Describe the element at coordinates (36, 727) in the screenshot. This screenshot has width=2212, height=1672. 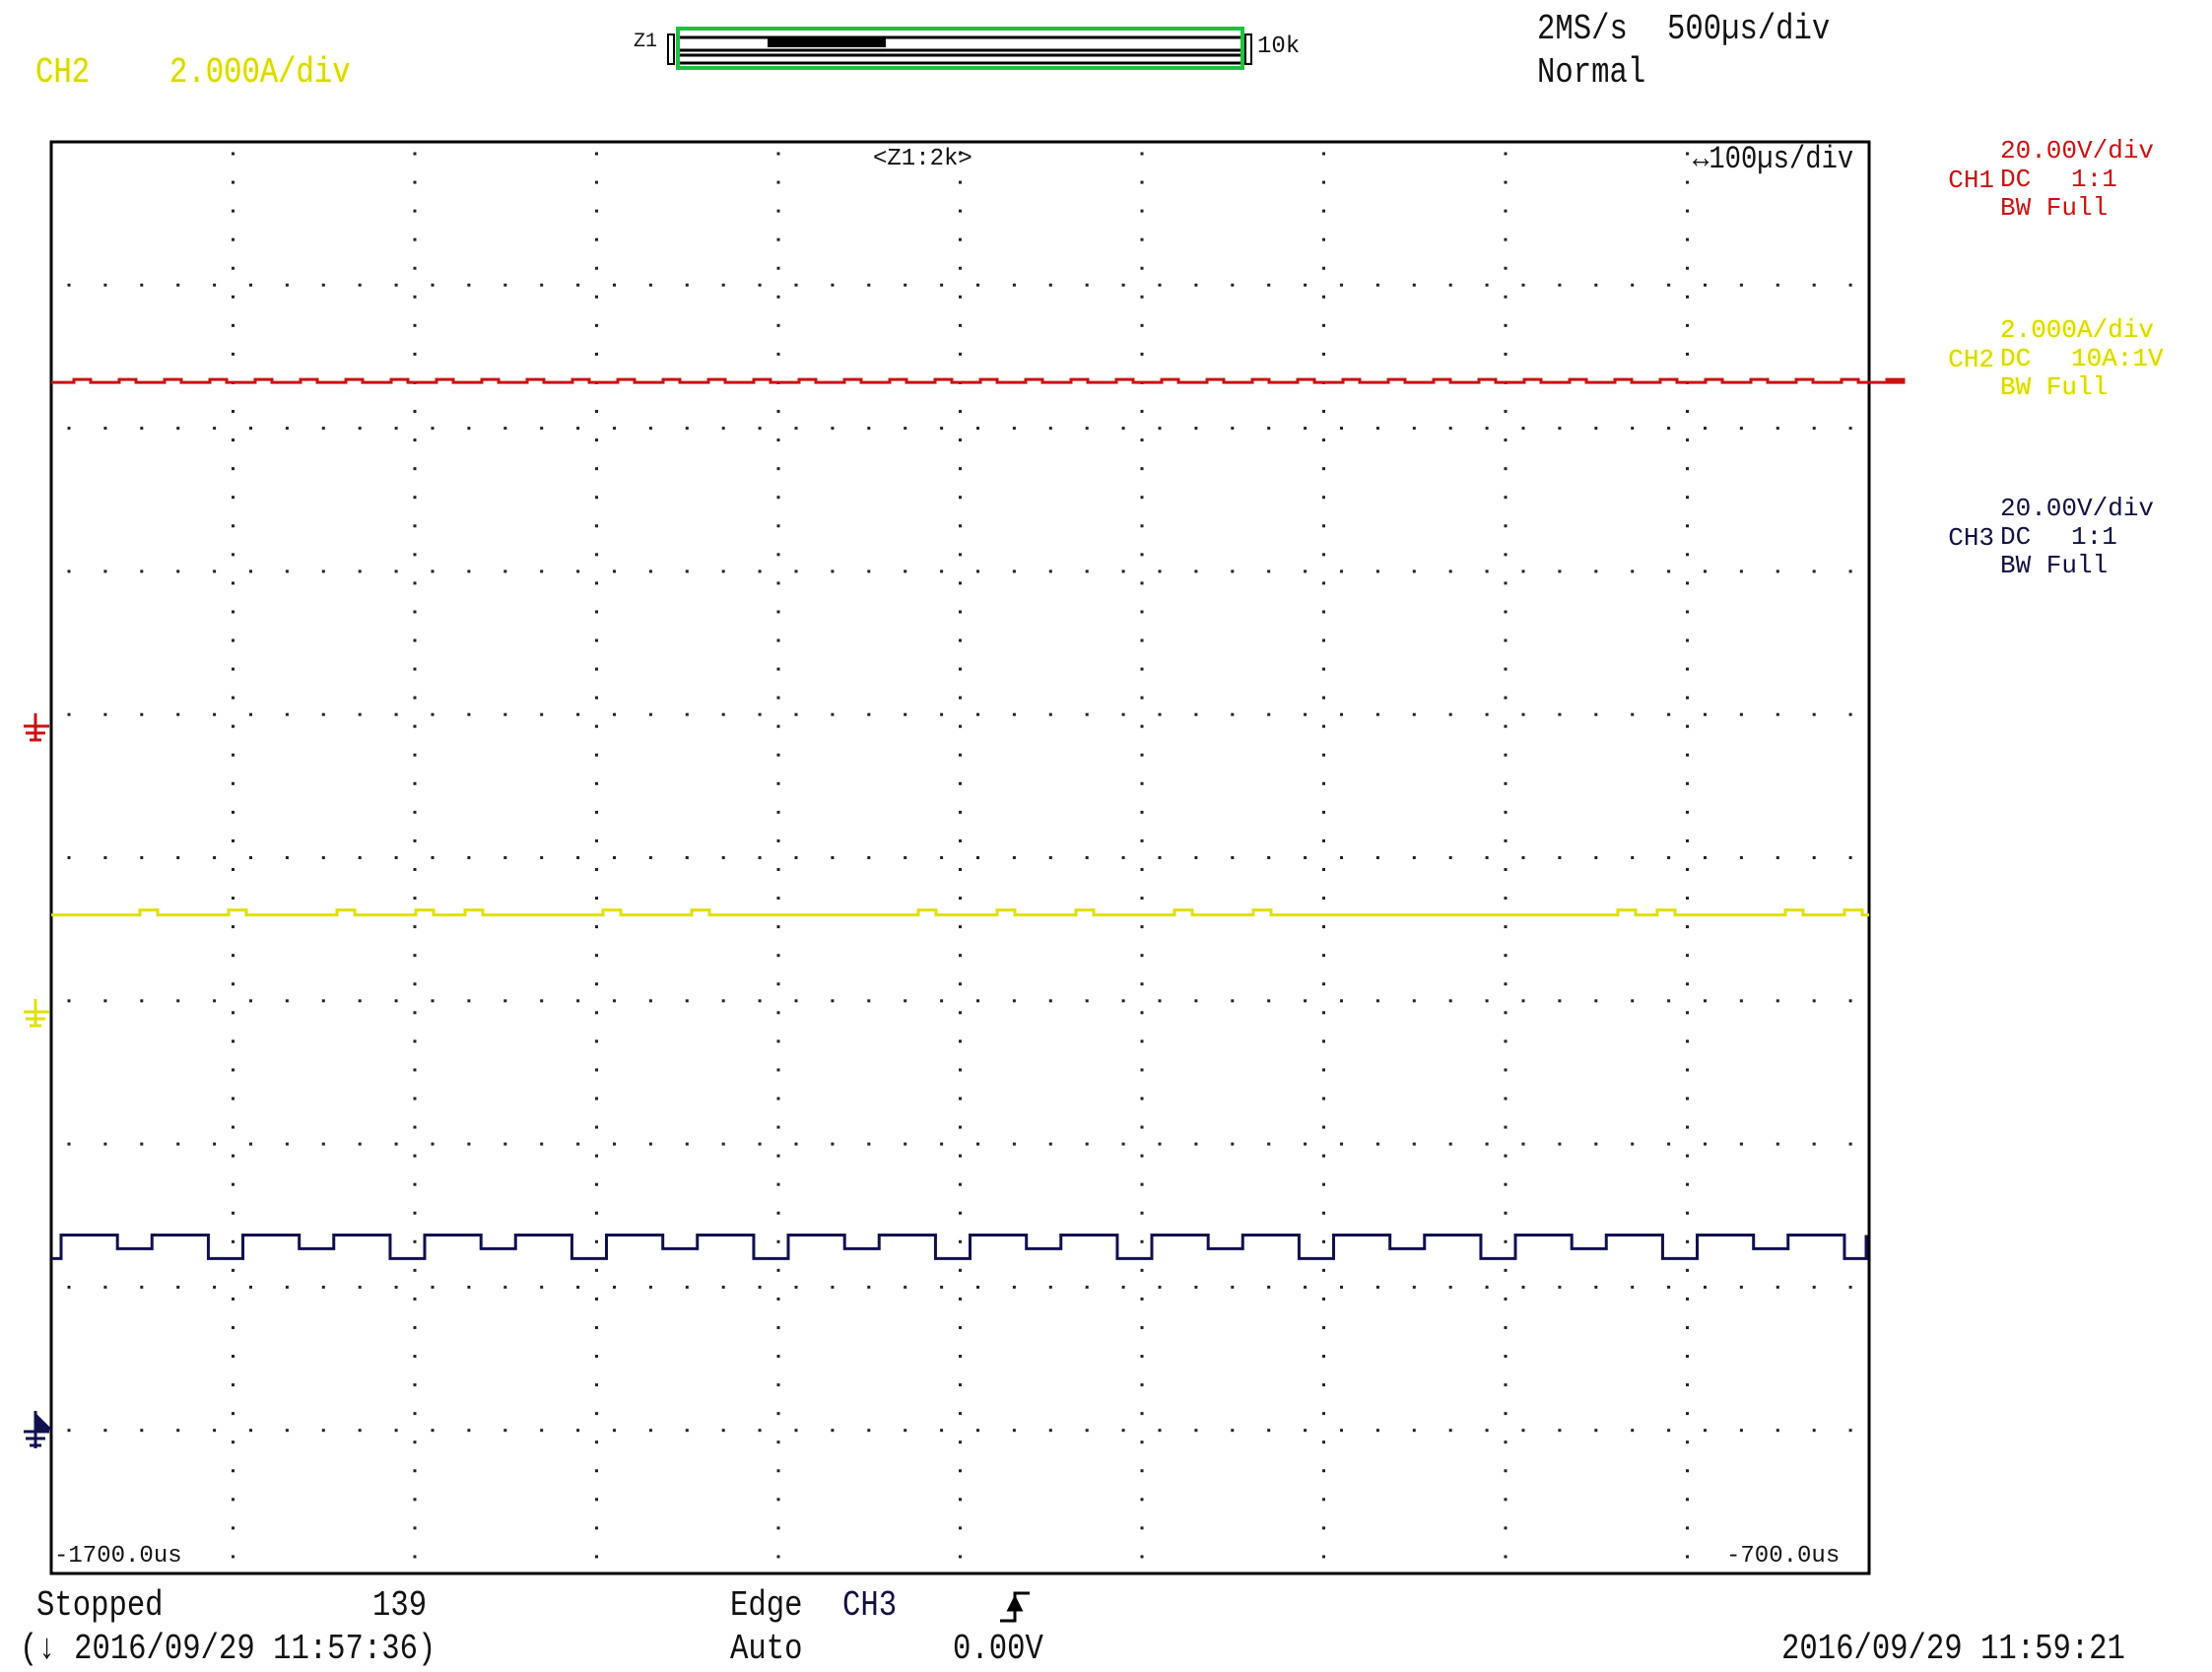
I see `ch1-ground-marker-icon` at that location.